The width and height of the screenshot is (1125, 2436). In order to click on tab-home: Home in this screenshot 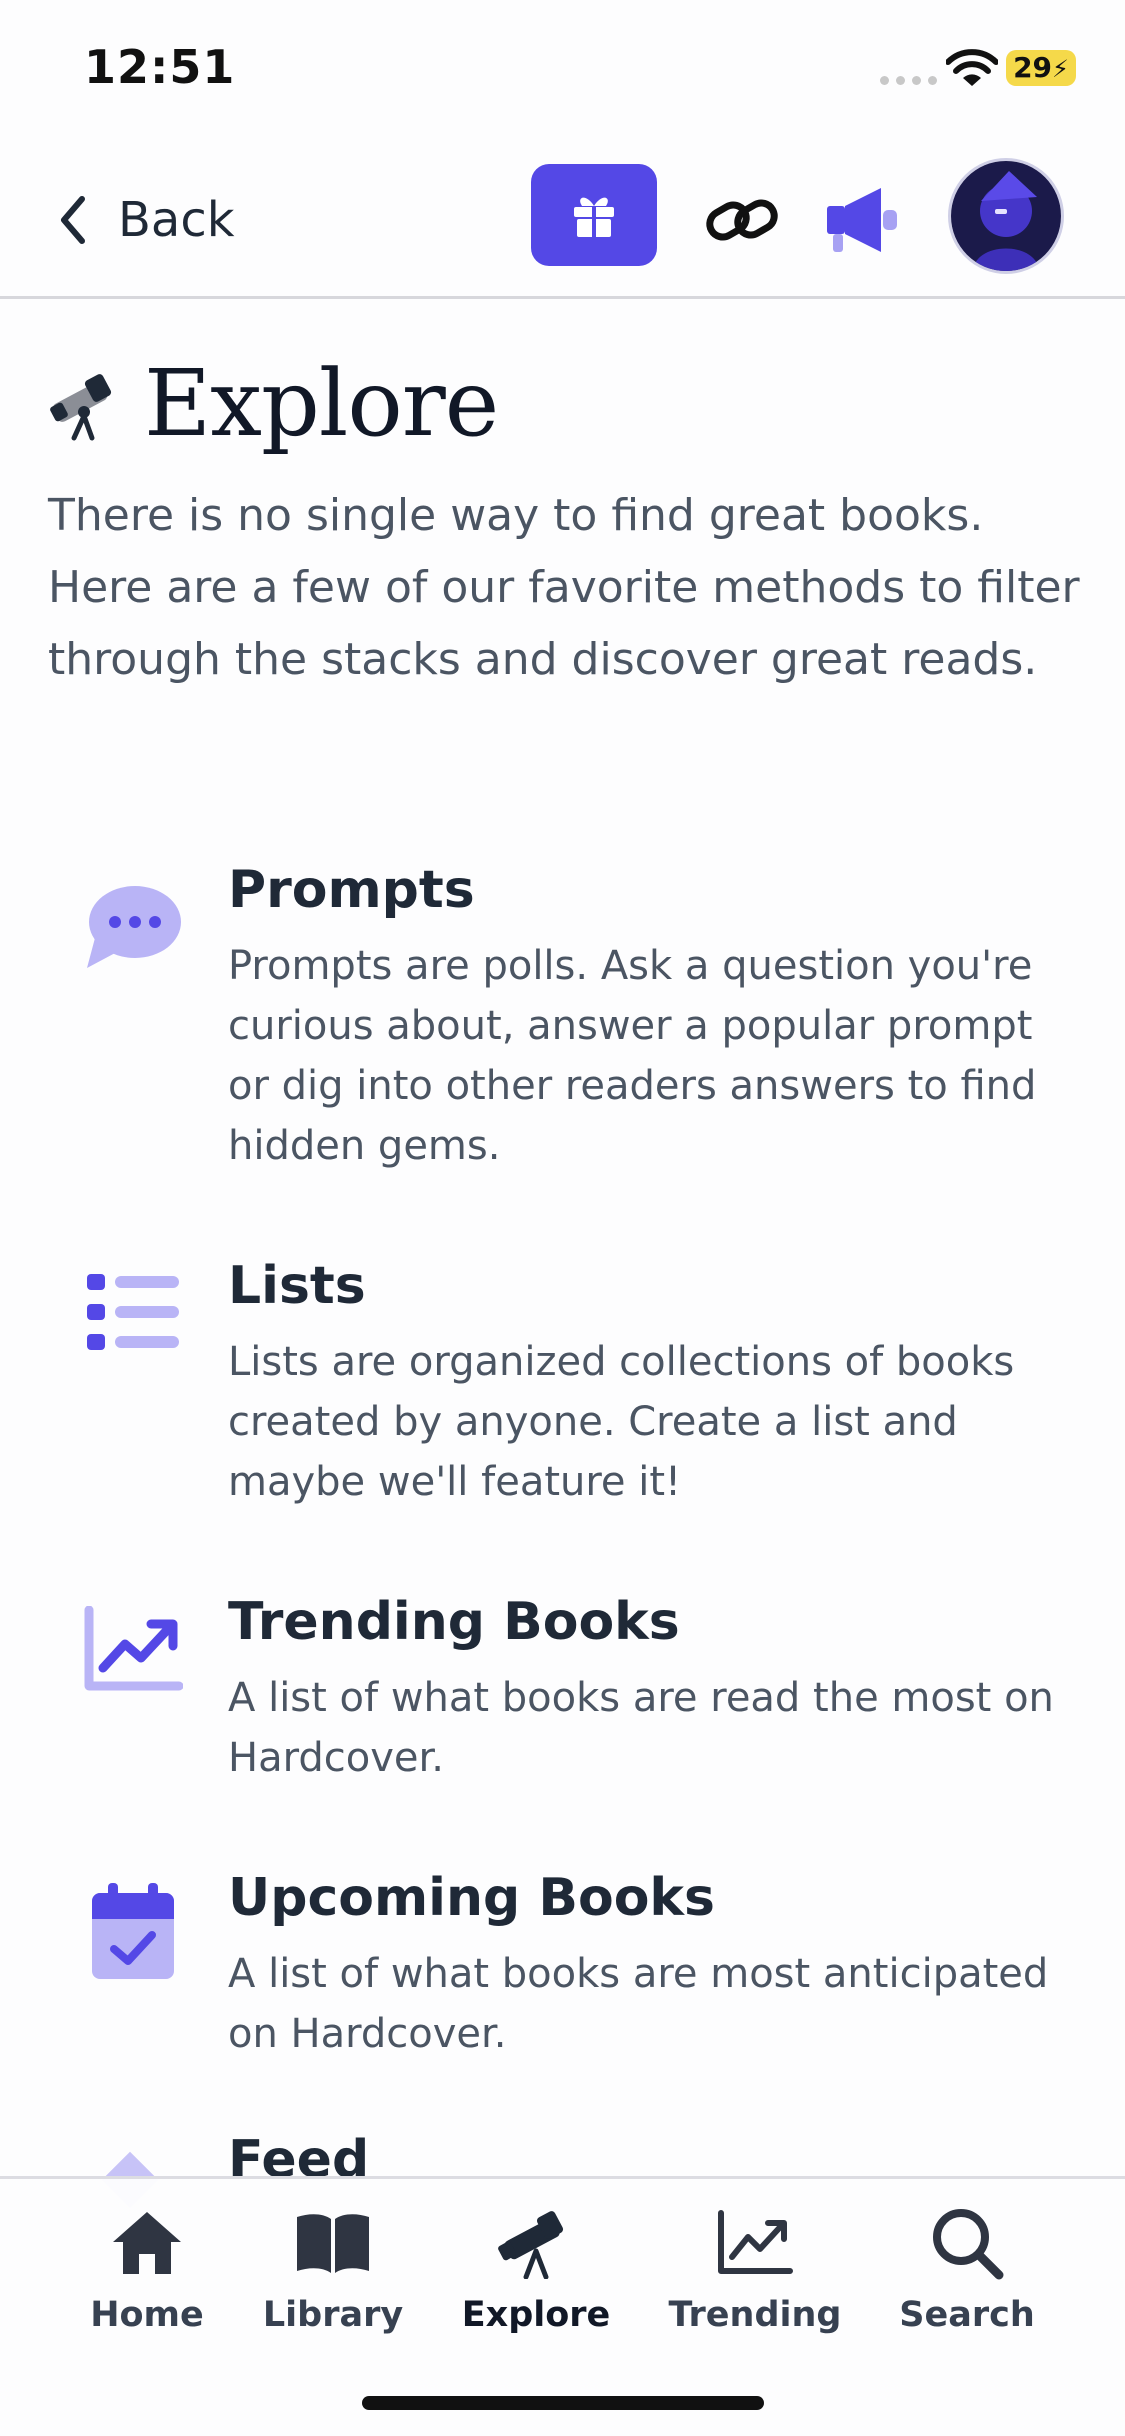, I will do `click(147, 2276)`.